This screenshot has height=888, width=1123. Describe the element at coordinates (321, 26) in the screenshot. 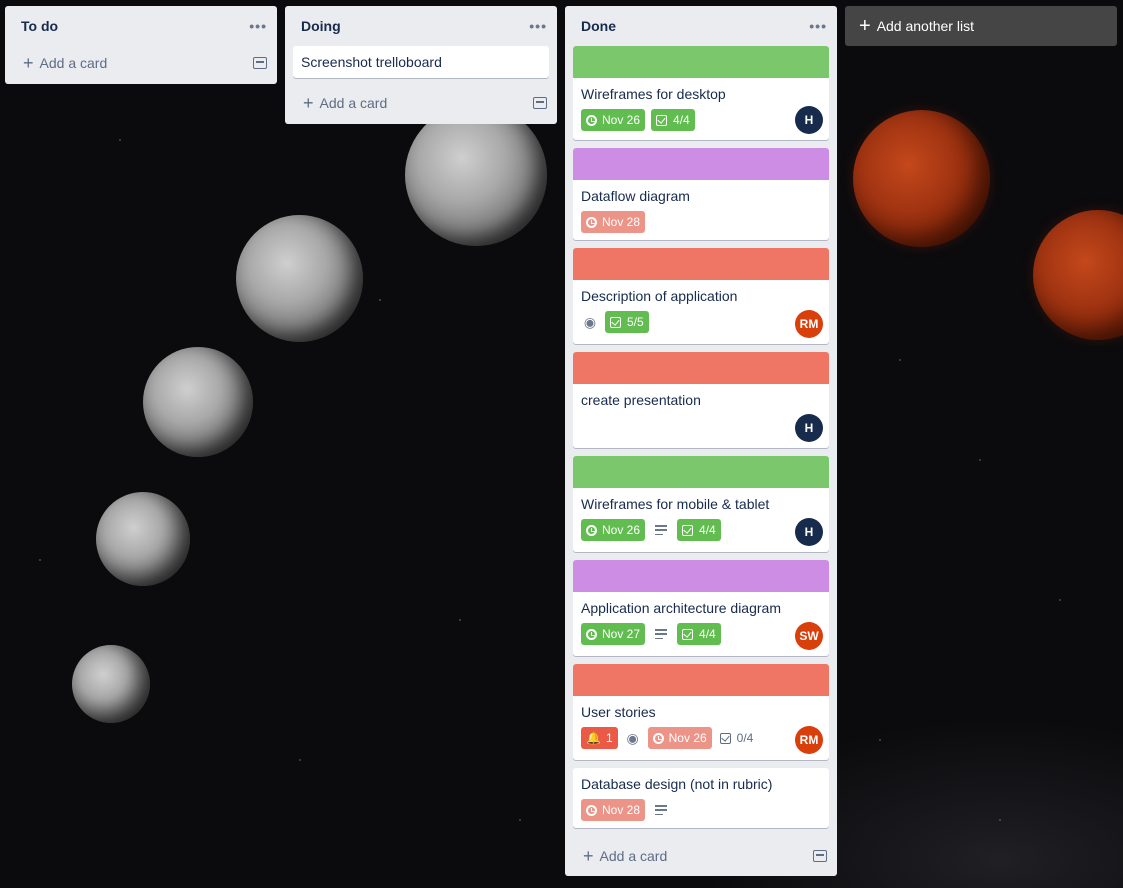

I see `list-title: Doing` at that location.